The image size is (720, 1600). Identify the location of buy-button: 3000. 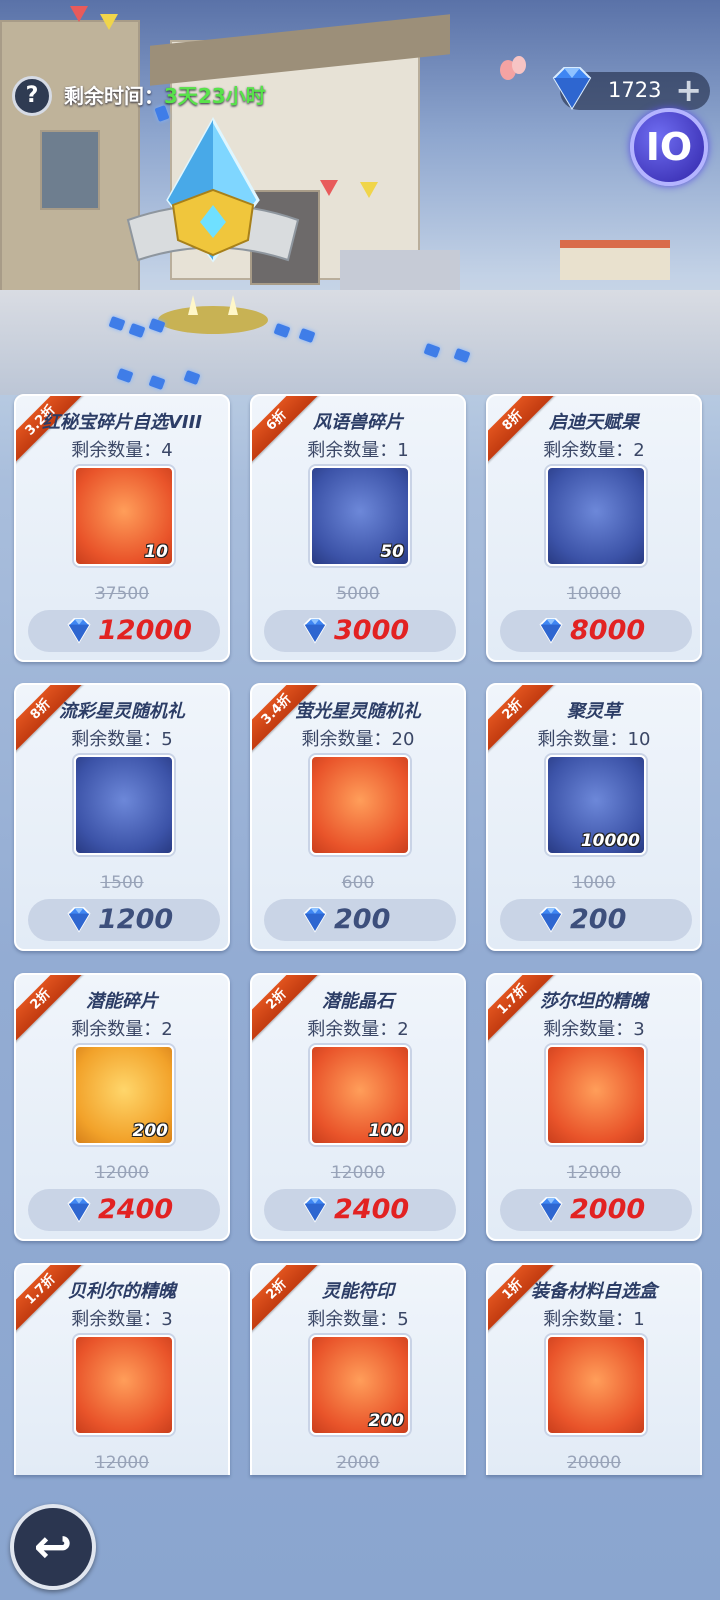
(360, 631).